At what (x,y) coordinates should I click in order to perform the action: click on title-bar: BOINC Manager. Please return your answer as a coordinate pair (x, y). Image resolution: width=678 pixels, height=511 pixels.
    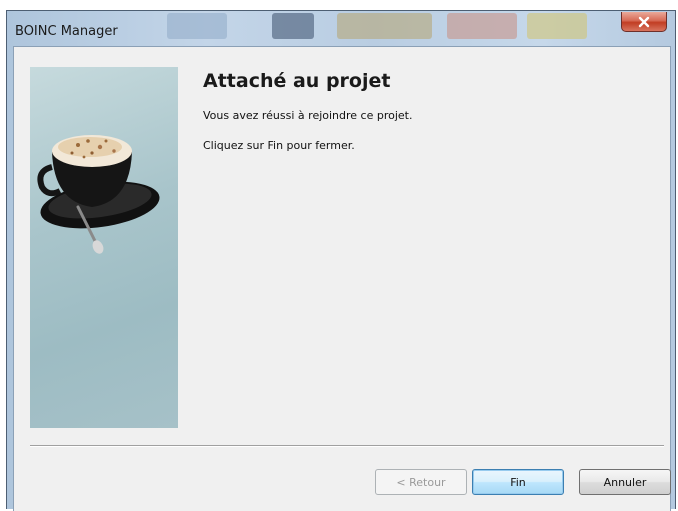
    Looking at the image, I should click on (341, 29).